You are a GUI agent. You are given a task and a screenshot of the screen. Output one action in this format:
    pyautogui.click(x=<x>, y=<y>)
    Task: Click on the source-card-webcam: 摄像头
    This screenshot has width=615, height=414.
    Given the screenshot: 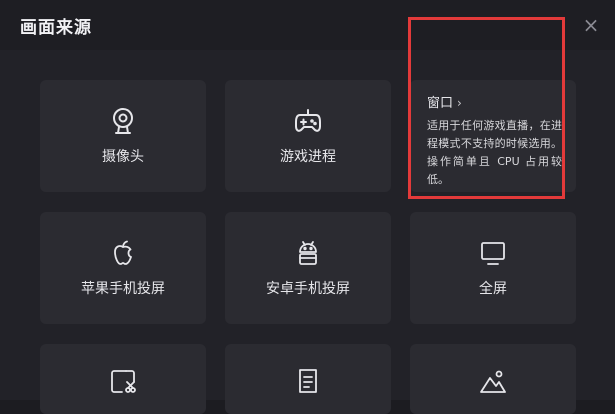 What is the action you would take?
    pyautogui.click(x=123, y=136)
    